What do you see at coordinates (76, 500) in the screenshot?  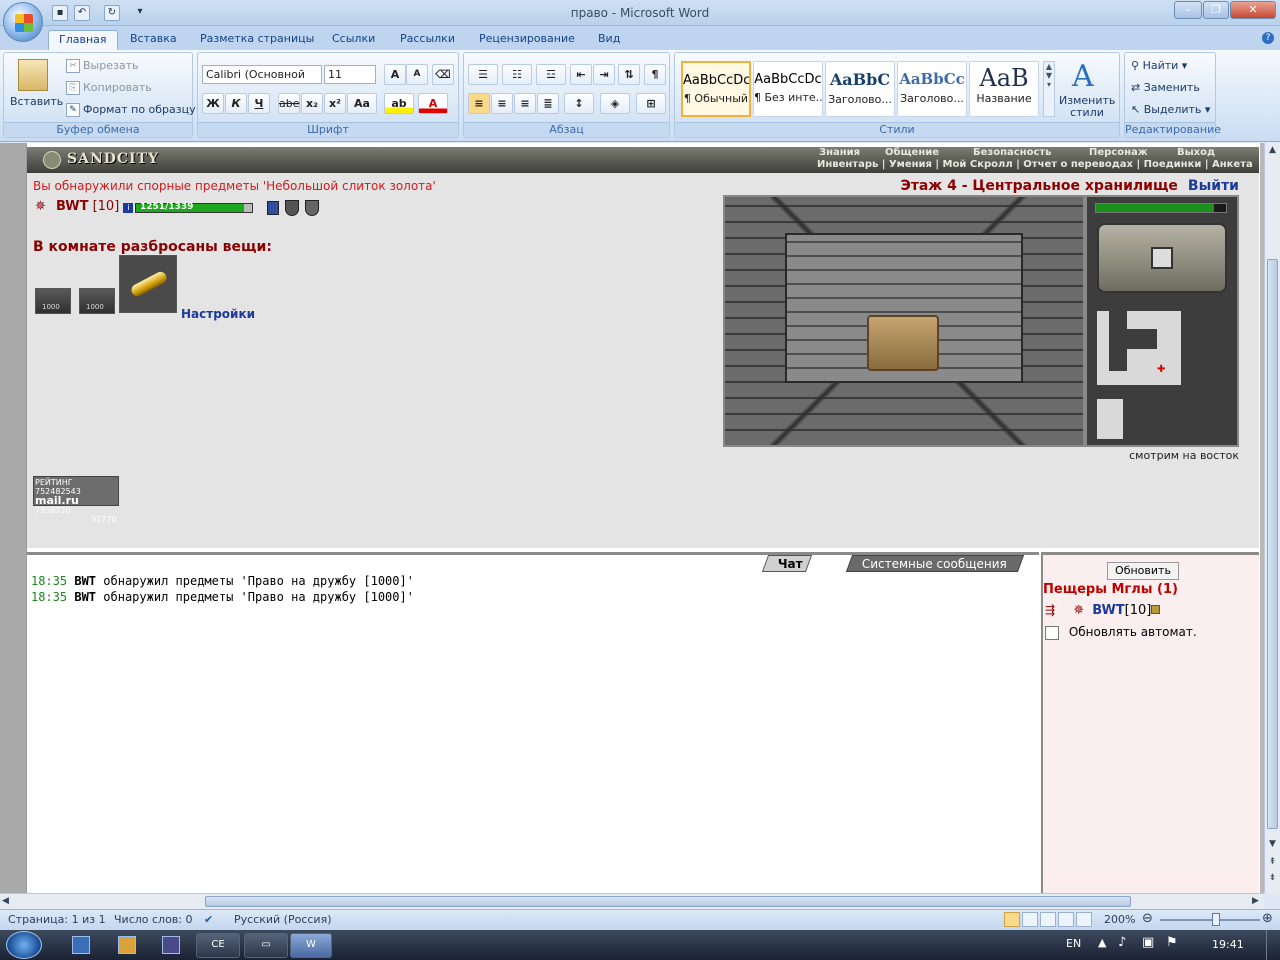 I see `rating-counter: РЕЙТИНГ 752482543 mail.ru 7938720 31770` at bounding box center [76, 500].